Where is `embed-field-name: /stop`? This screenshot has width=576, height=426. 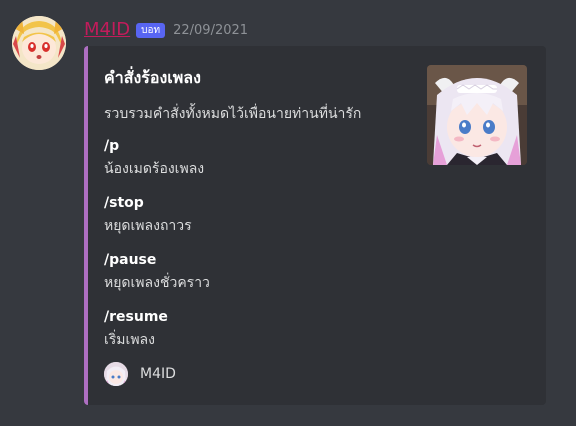 embed-field-name: /stop is located at coordinates (124, 203).